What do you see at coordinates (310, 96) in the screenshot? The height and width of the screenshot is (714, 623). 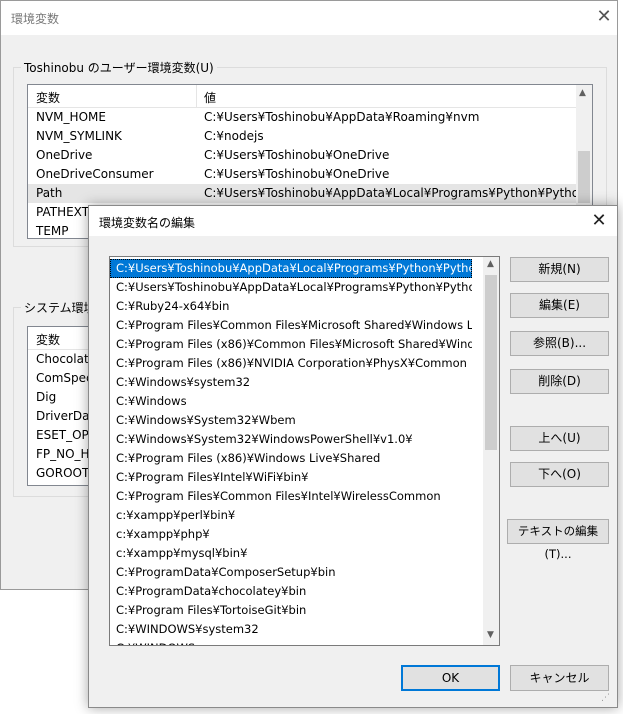 I see `list-header: 変数 値` at bounding box center [310, 96].